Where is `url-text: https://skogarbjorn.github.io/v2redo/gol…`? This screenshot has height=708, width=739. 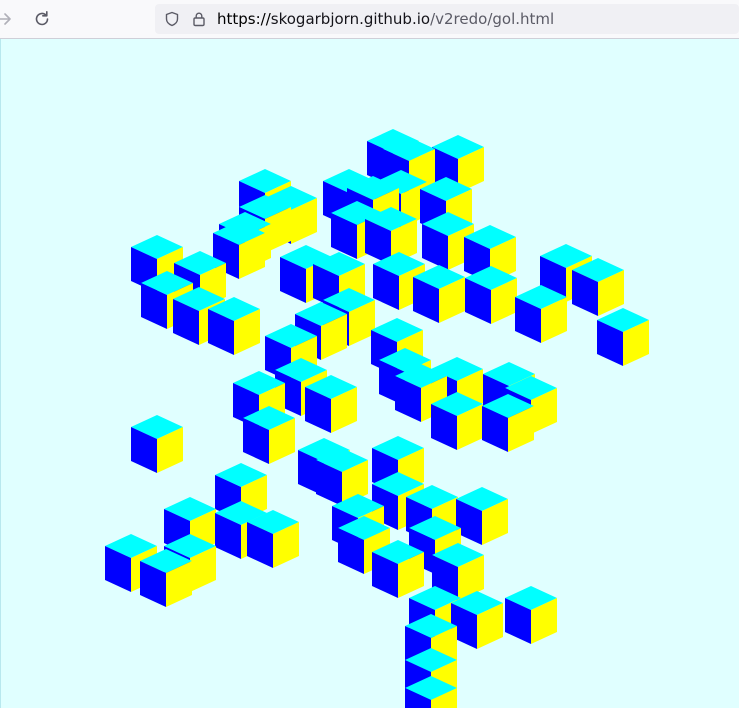
url-text: https://skogarbjorn.github.io/v2redo/gol… is located at coordinates (385, 19).